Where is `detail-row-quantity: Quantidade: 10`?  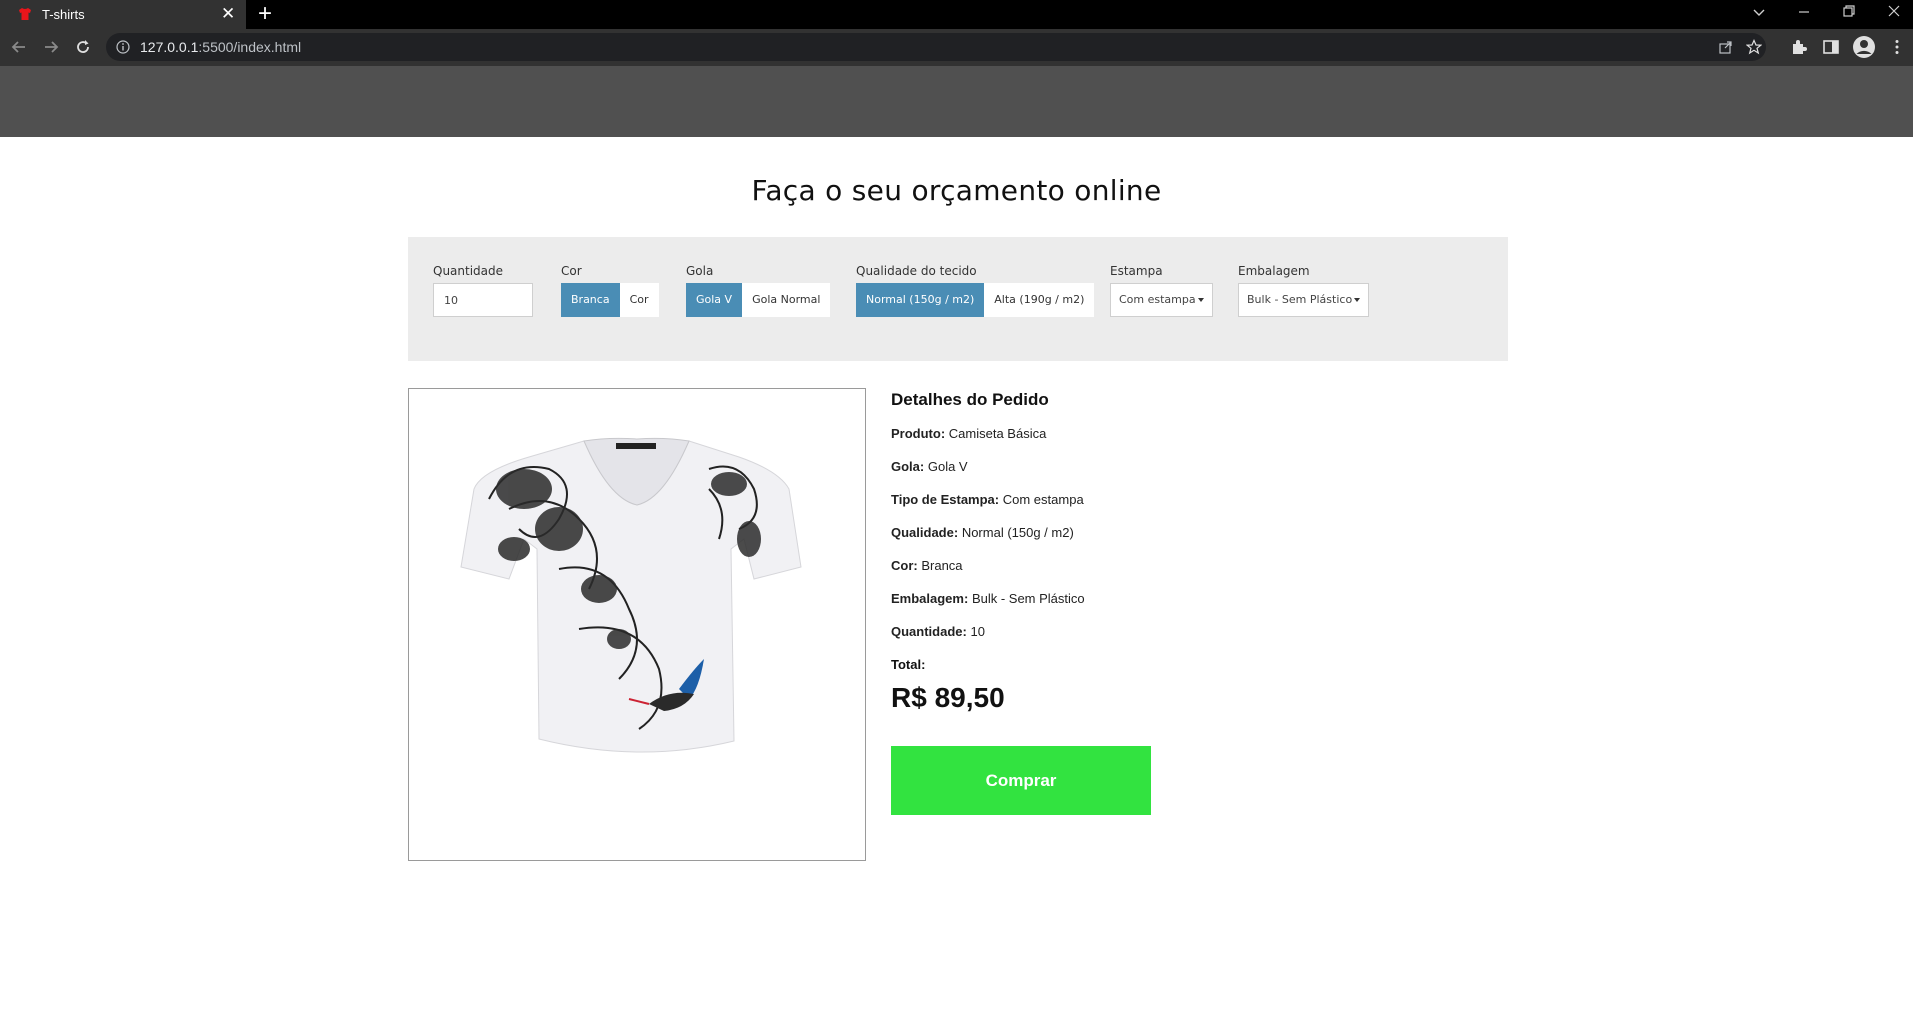
detail-row-quantity: Quantidade: 10 is located at coordinates (1141, 640).